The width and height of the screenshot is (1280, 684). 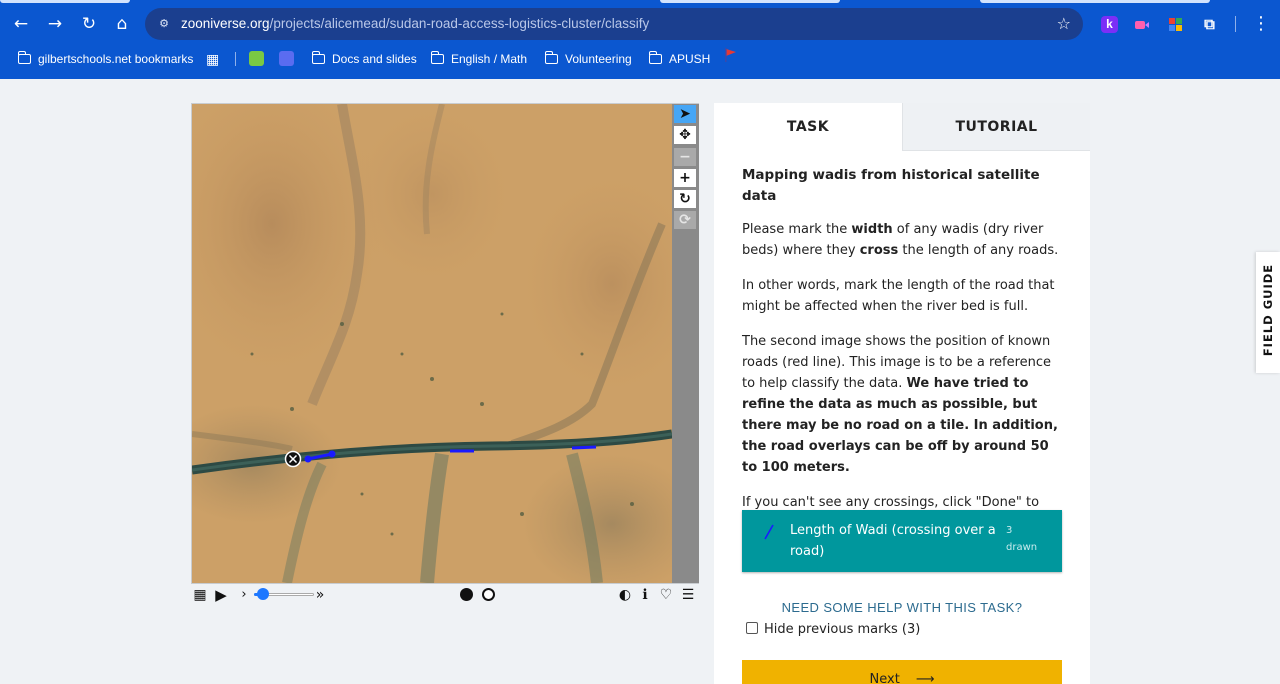 I want to click on field-guide-tab: FIELD GUIDE, so click(x=1268, y=312).